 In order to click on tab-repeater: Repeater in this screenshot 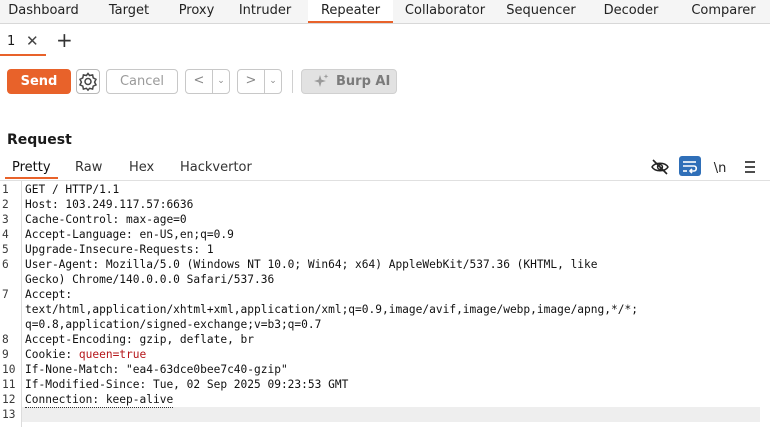, I will do `click(350, 11)`.